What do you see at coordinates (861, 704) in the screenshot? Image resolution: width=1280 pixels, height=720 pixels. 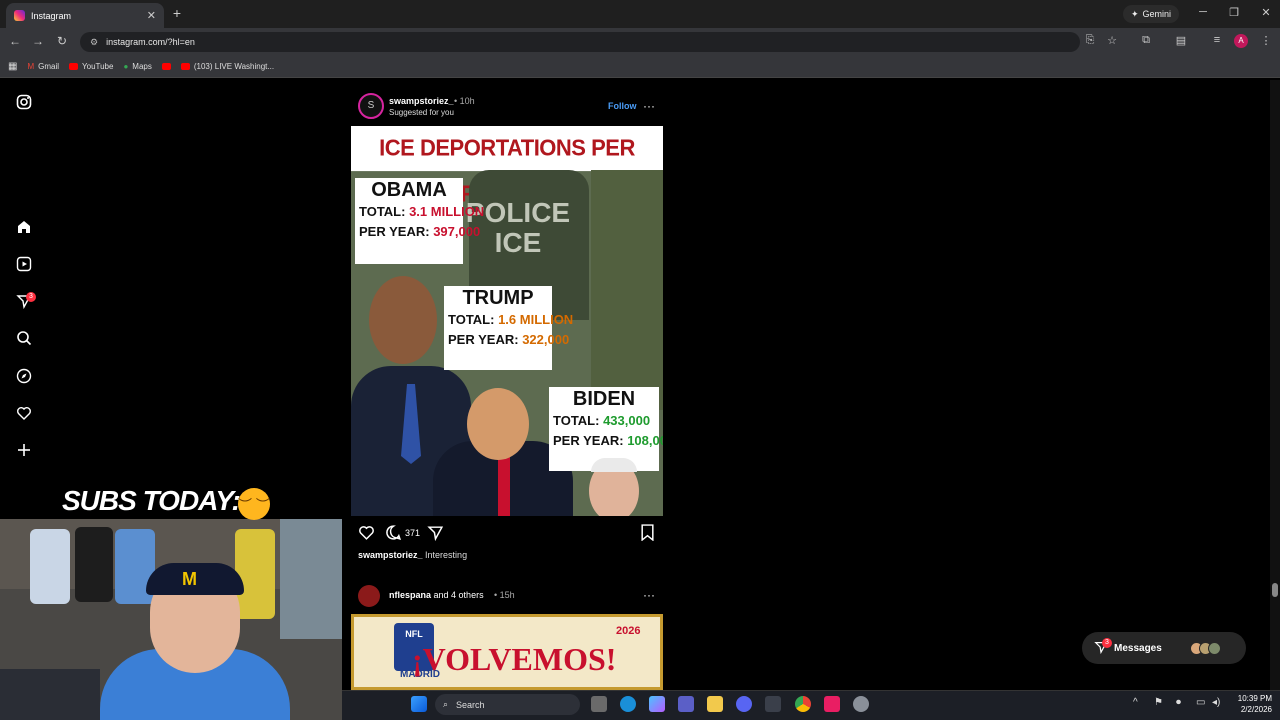 I see `settings-gear-icon` at bounding box center [861, 704].